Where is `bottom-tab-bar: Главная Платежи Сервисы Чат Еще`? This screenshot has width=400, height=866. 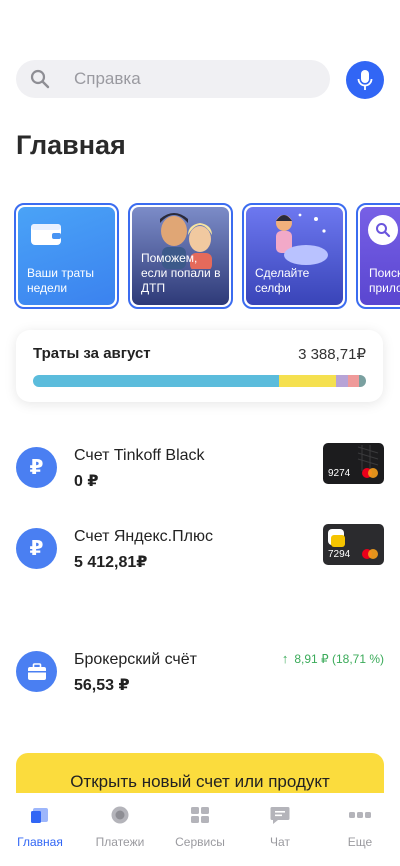
bottom-tab-bar: Главная Платежи Сервисы Чат Еще is located at coordinates (200, 829).